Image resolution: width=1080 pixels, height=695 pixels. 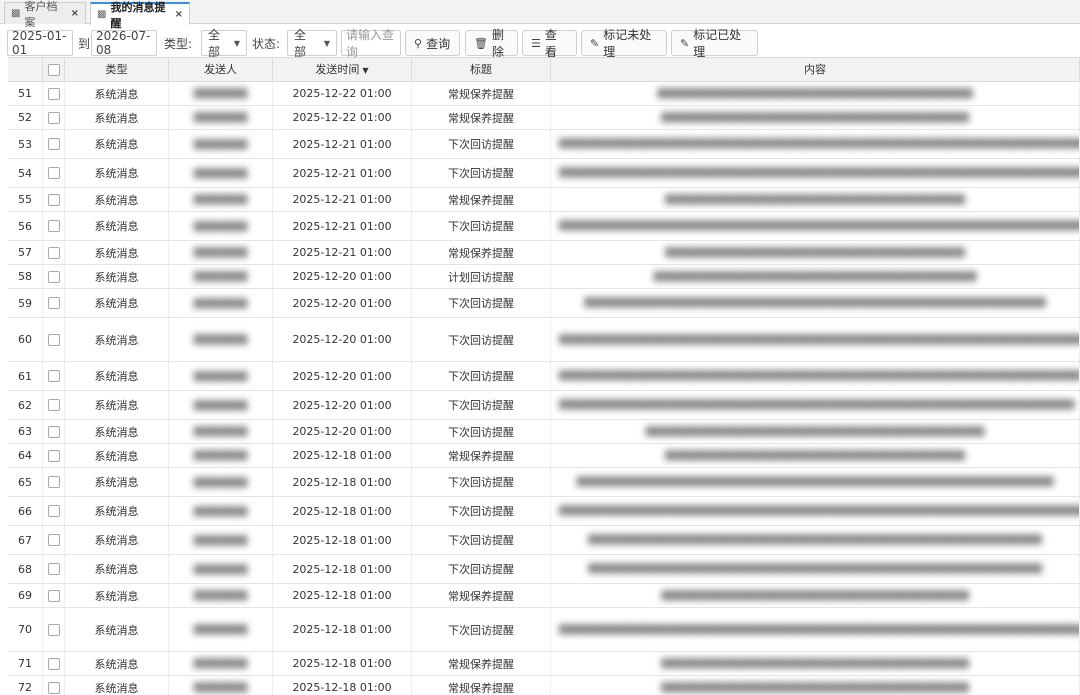 What do you see at coordinates (342, 70) in the screenshot?
I see `column-header-time: 发送时间 ▼` at bounding box center [342, 70].